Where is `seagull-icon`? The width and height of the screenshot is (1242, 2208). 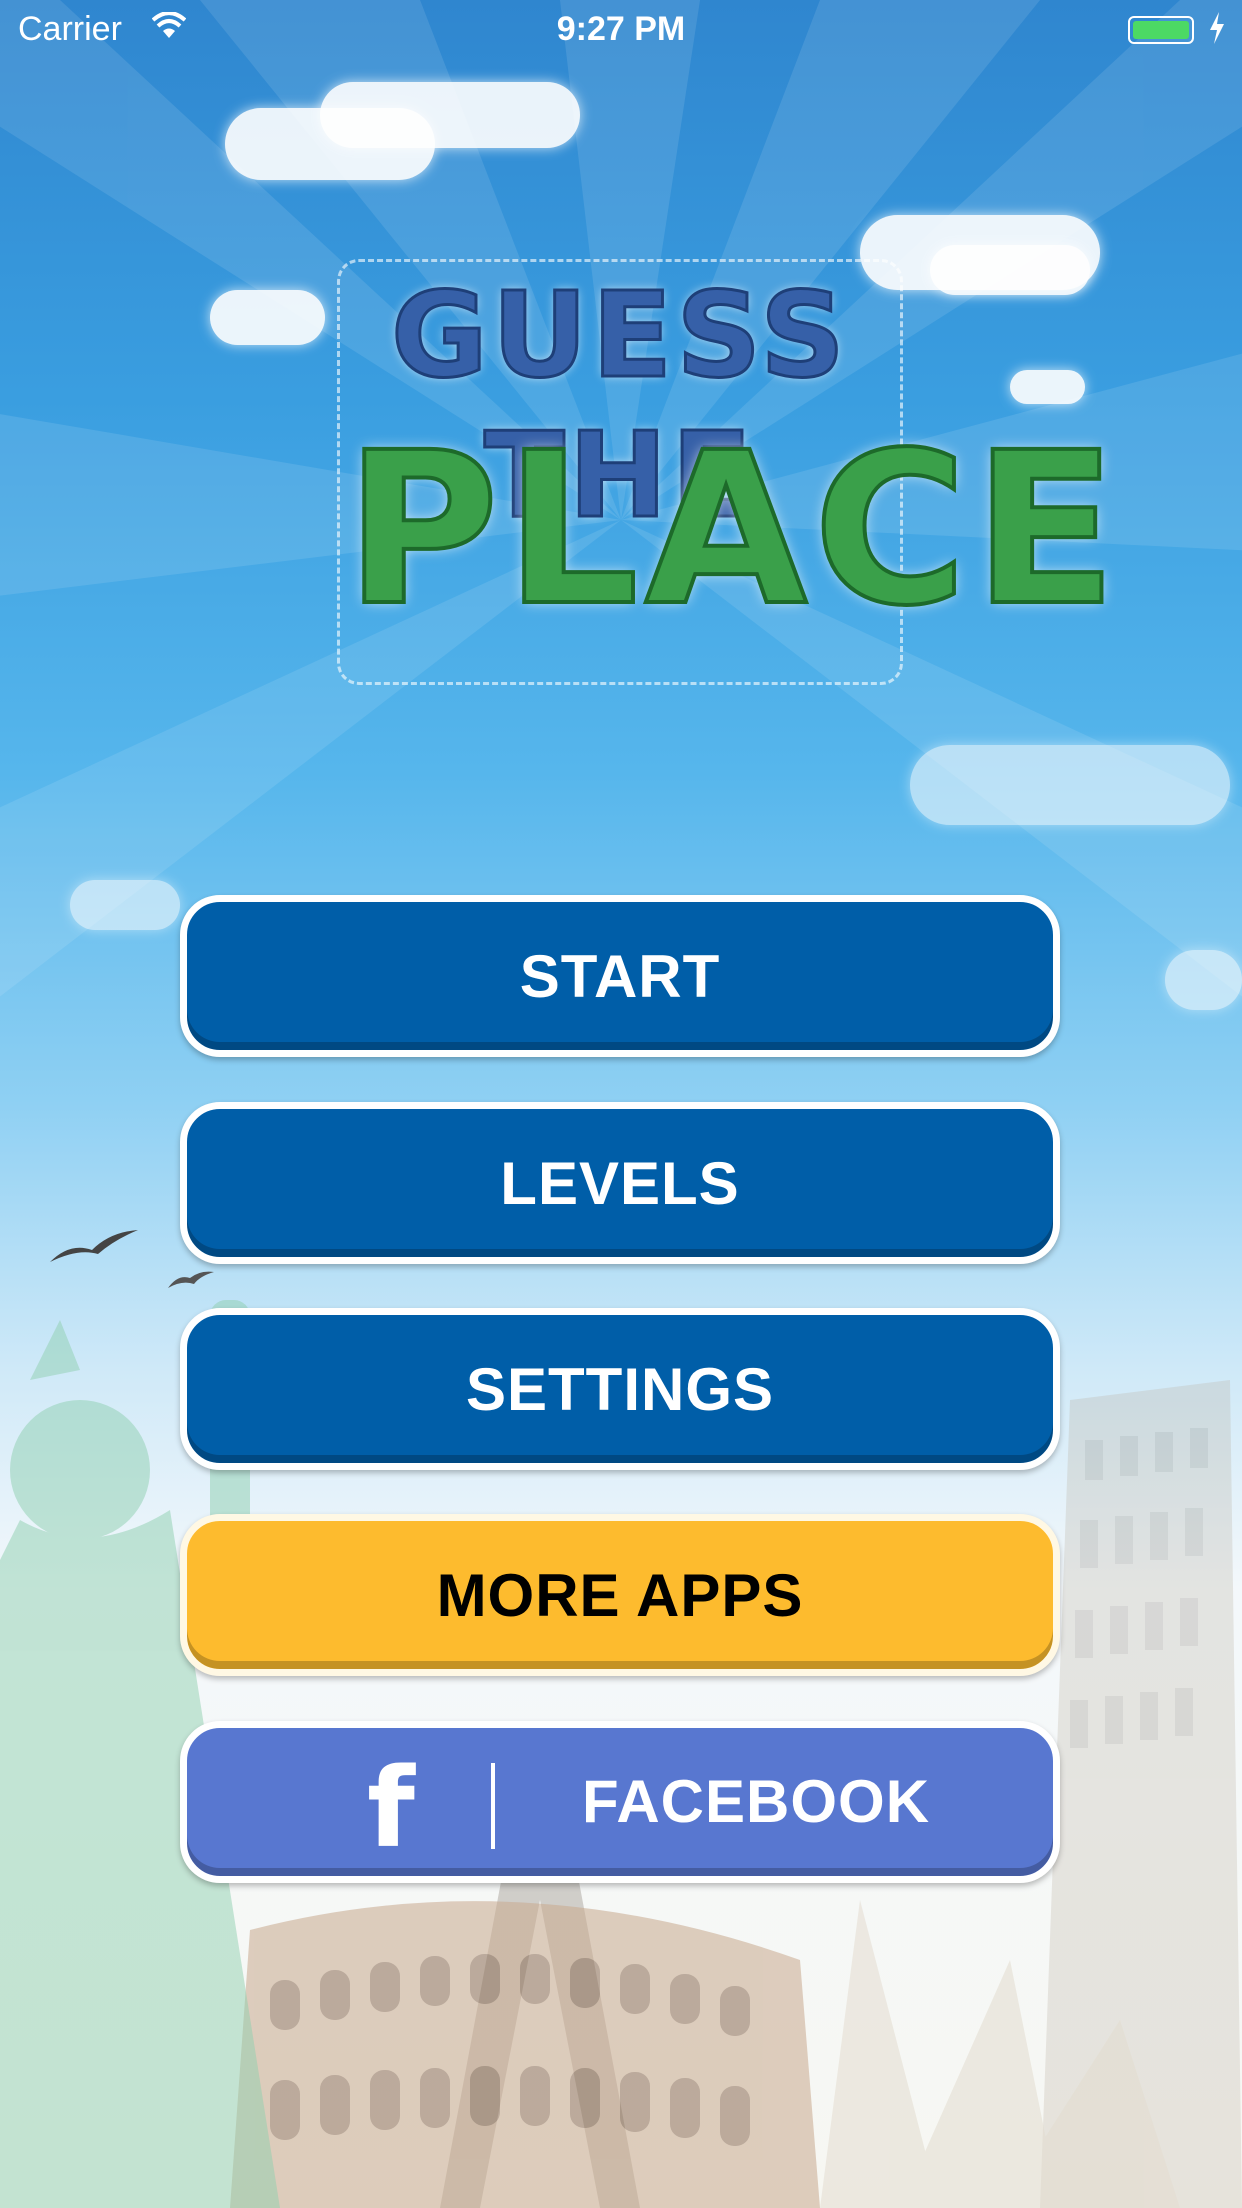 seagull-icon is located at coordinates (94, 1246).